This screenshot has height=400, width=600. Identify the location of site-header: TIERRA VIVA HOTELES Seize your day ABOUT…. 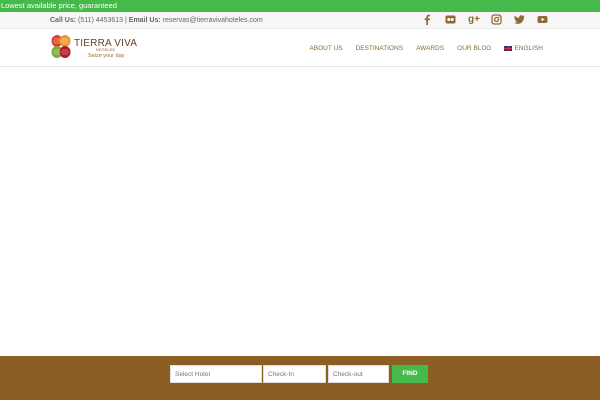
(300, 48).